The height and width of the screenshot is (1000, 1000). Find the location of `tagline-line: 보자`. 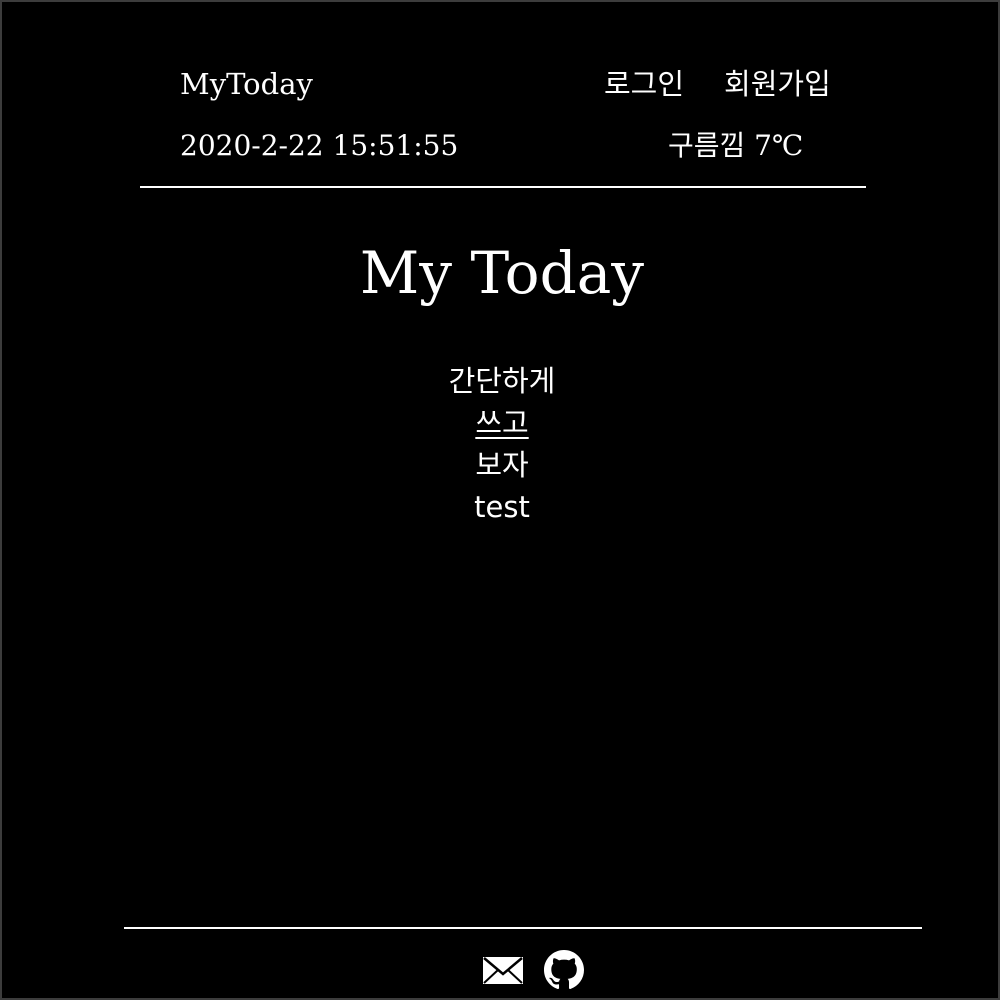

tagline-line: 보자 is located at coordinates (502, 465).